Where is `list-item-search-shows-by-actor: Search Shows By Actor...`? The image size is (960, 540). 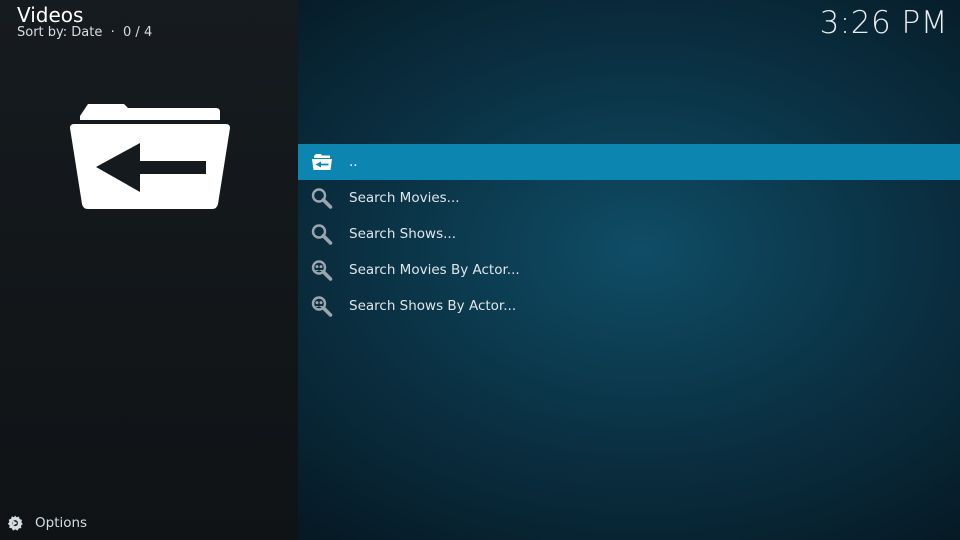
list-item-search-shows-by-actor: Search Shows By Actor... is located at coordinates (629, 306).